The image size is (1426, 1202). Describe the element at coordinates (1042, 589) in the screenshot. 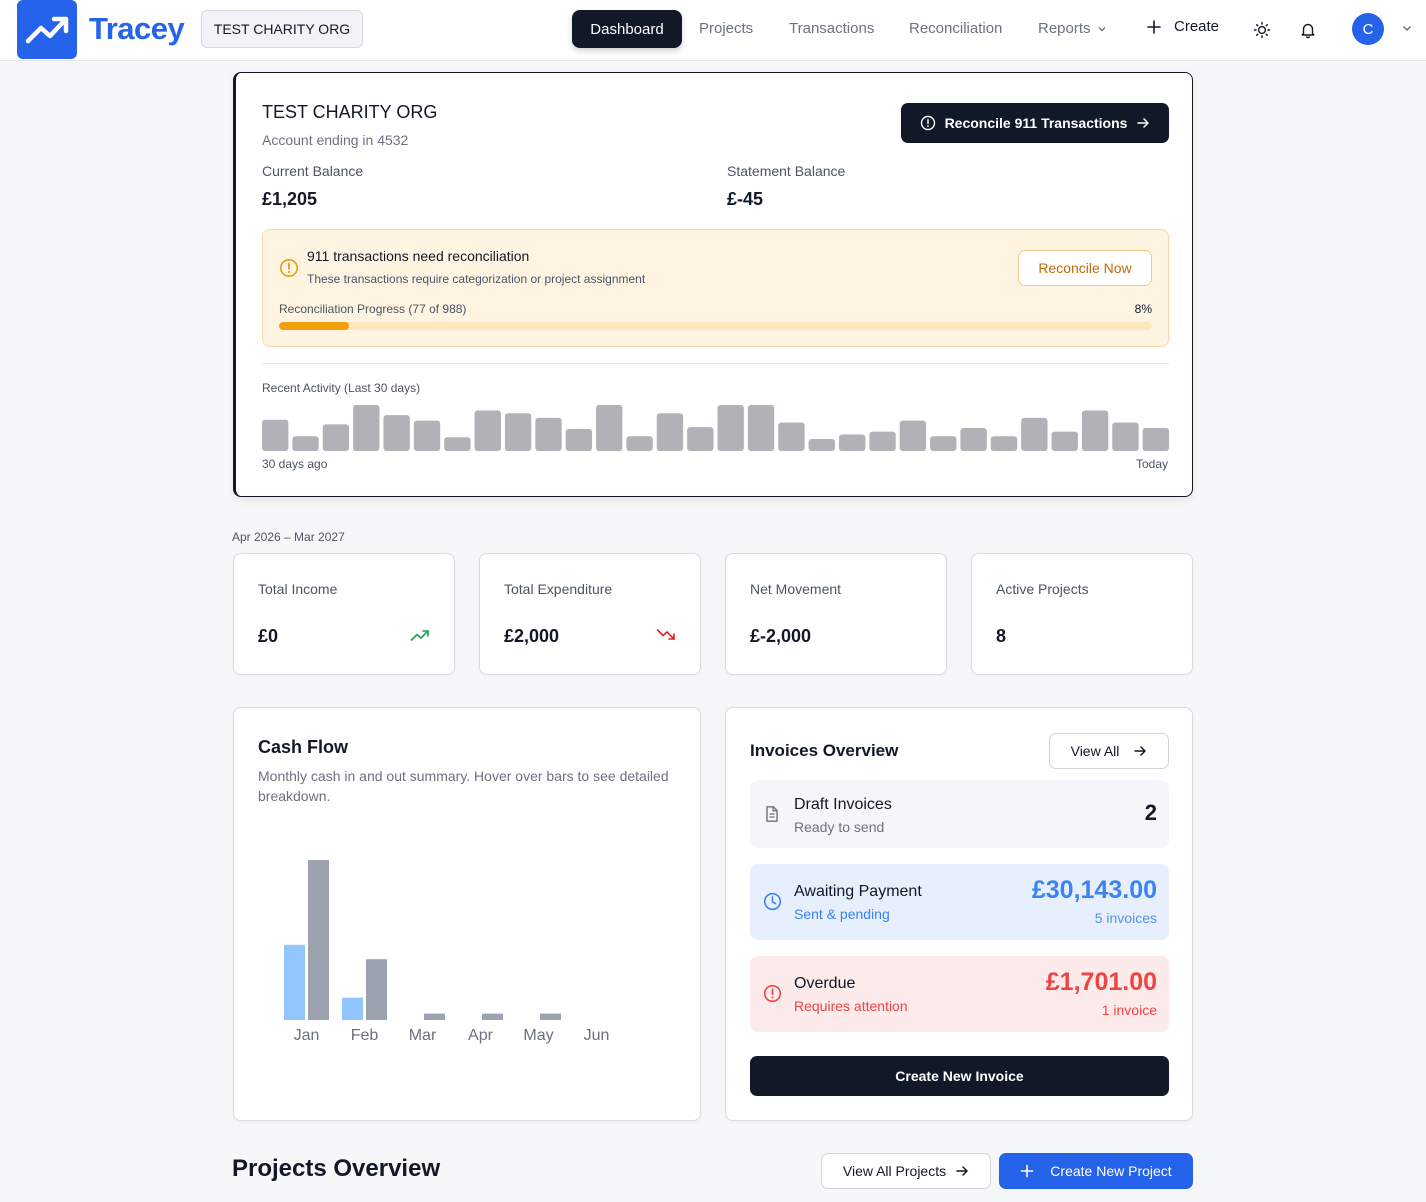

I see `stat-label: Active Projects` at that location.